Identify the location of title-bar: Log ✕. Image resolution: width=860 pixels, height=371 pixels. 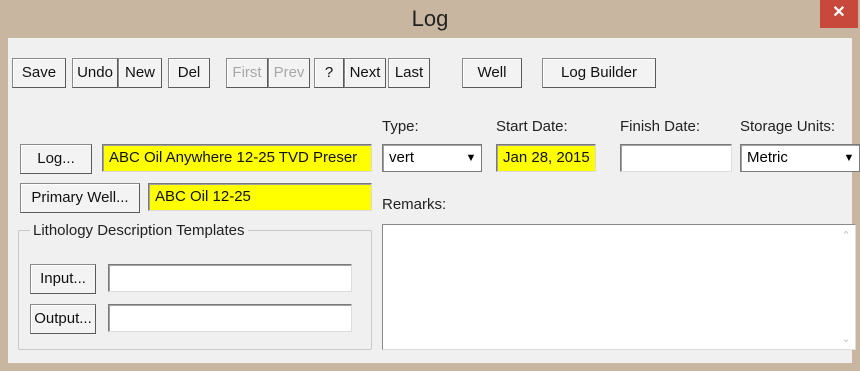
(430, 19).